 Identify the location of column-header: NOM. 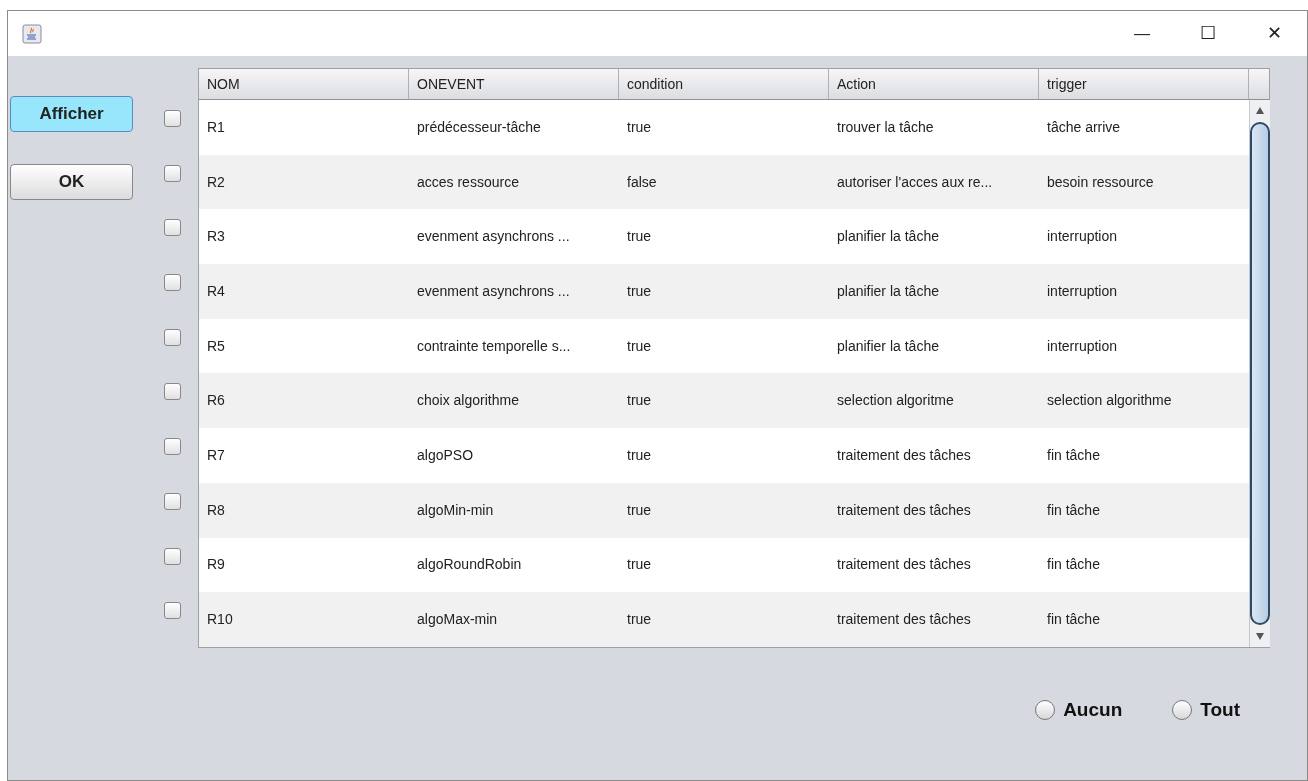
(304, 84).